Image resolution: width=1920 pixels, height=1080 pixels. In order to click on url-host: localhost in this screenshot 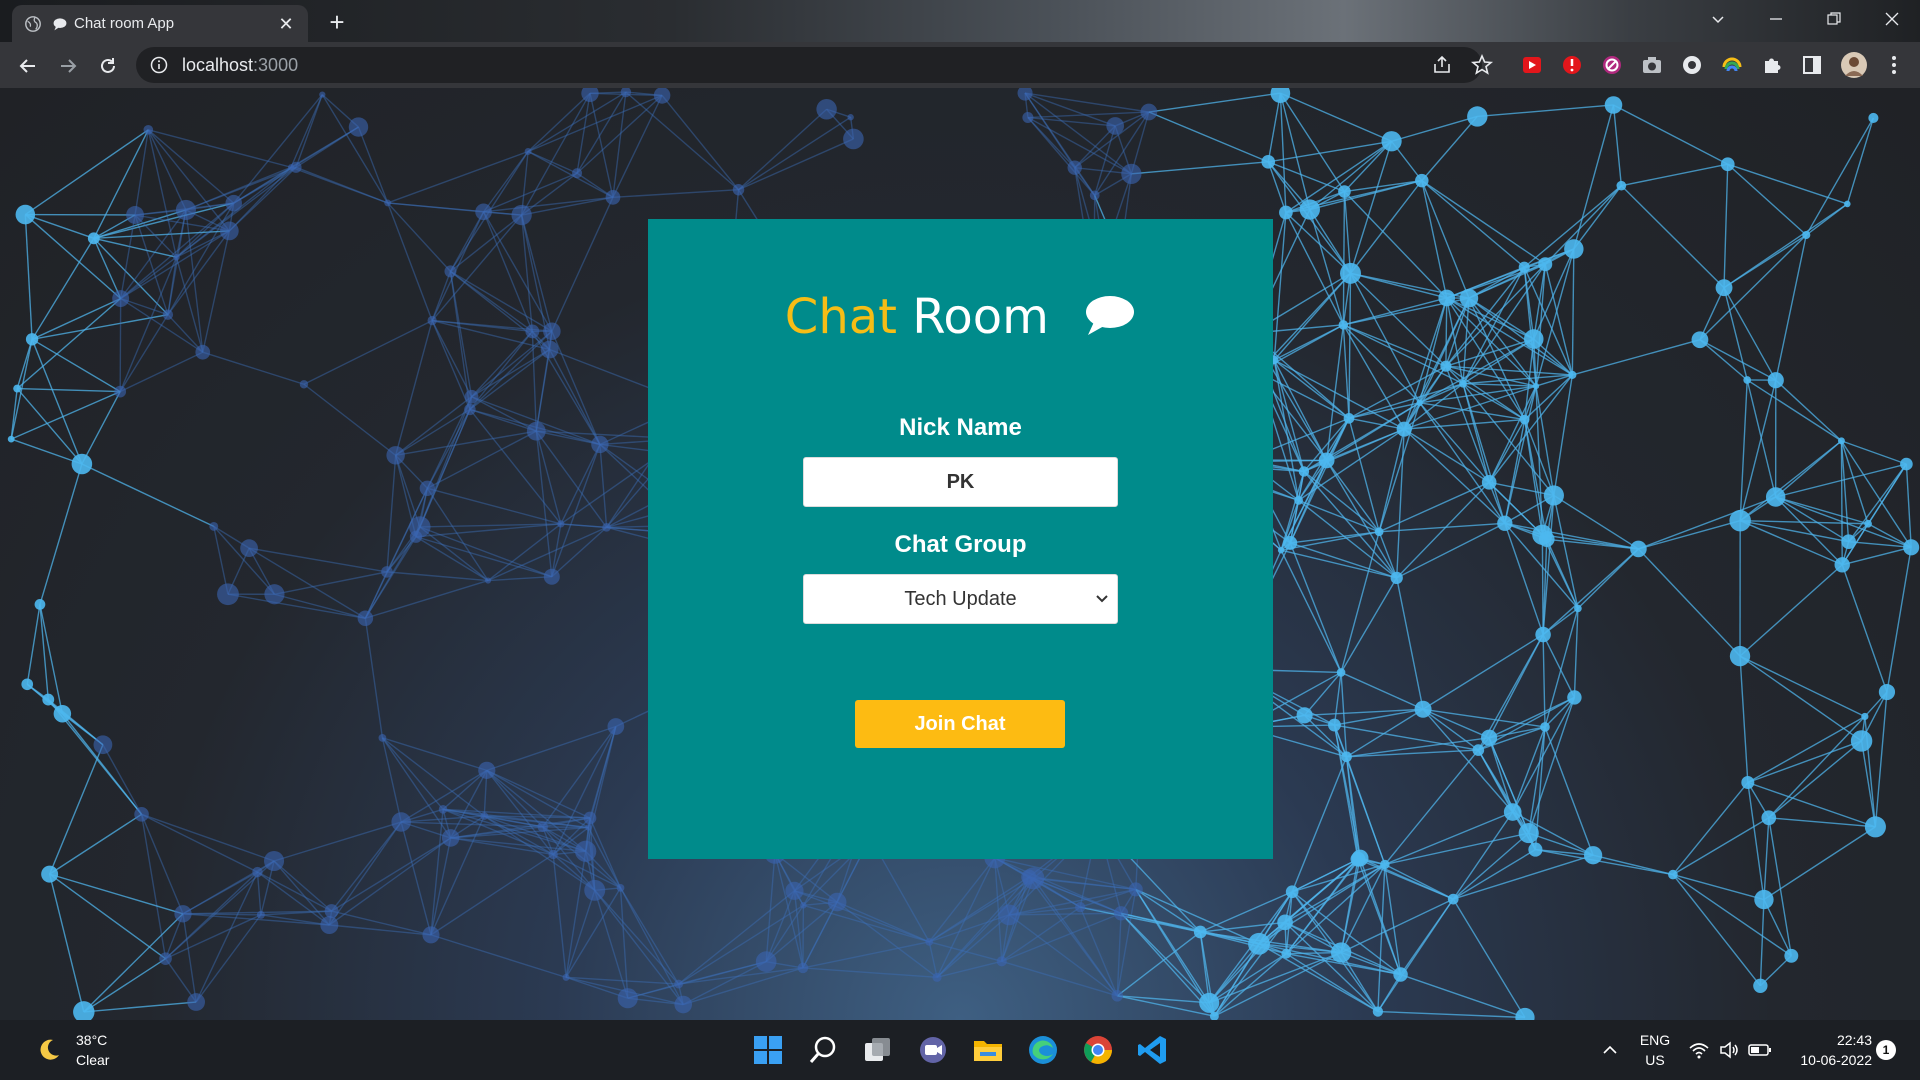, I will do `click(218, 64)`.